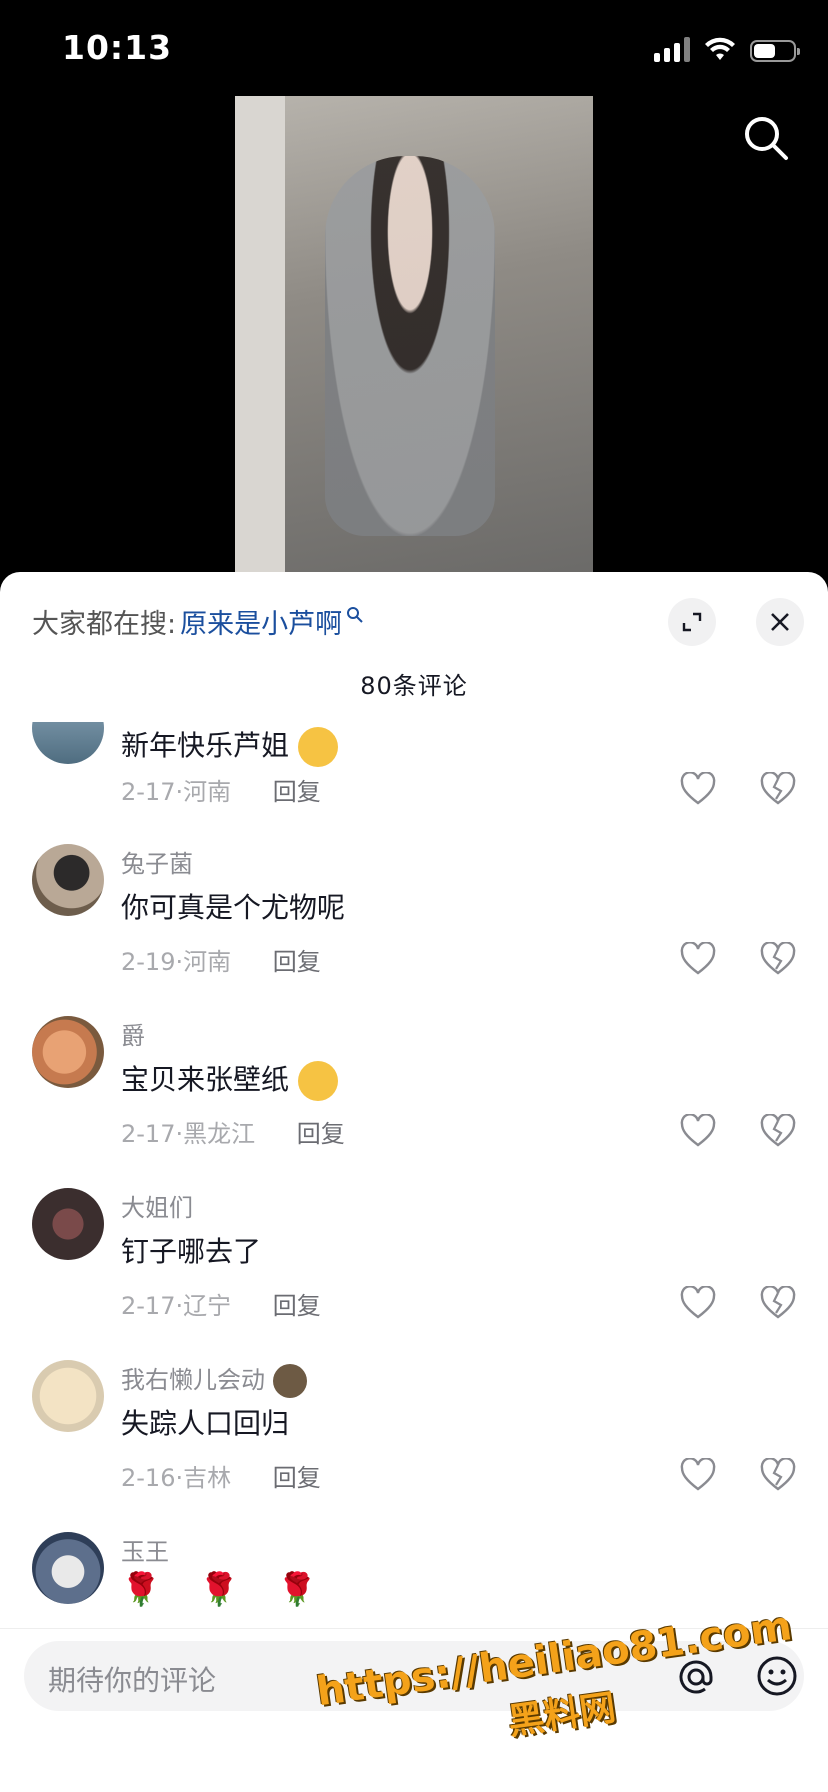 The image size is (828, 1792). What do you see at coordinates (672, 49) in the screenshot?
I see `cellular-signal-icon` at bounding box center [672, 49].